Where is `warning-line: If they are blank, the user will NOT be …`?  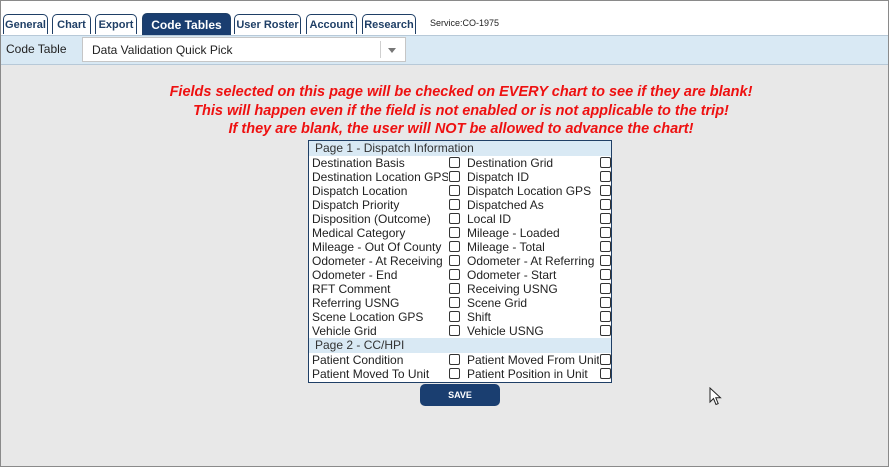
warning-line: If they are blank, the user will NOT be … is located at coordinates (461, 129).